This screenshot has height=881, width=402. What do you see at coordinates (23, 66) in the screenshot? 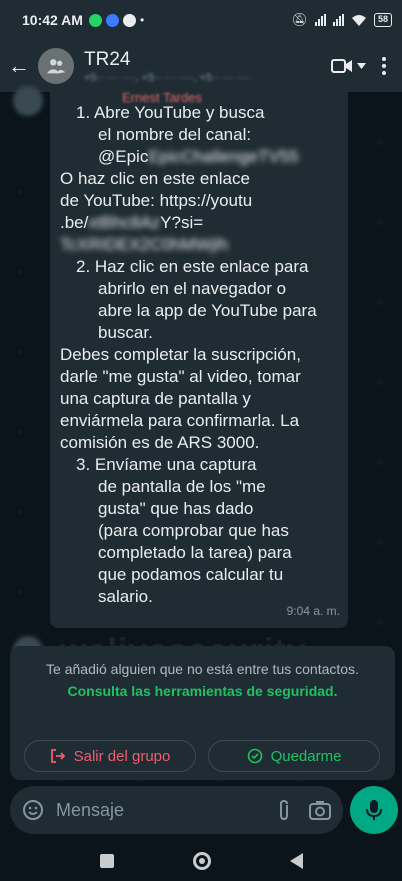
I see `arrow-left-icon: ←` at bounding box center [23, 66].